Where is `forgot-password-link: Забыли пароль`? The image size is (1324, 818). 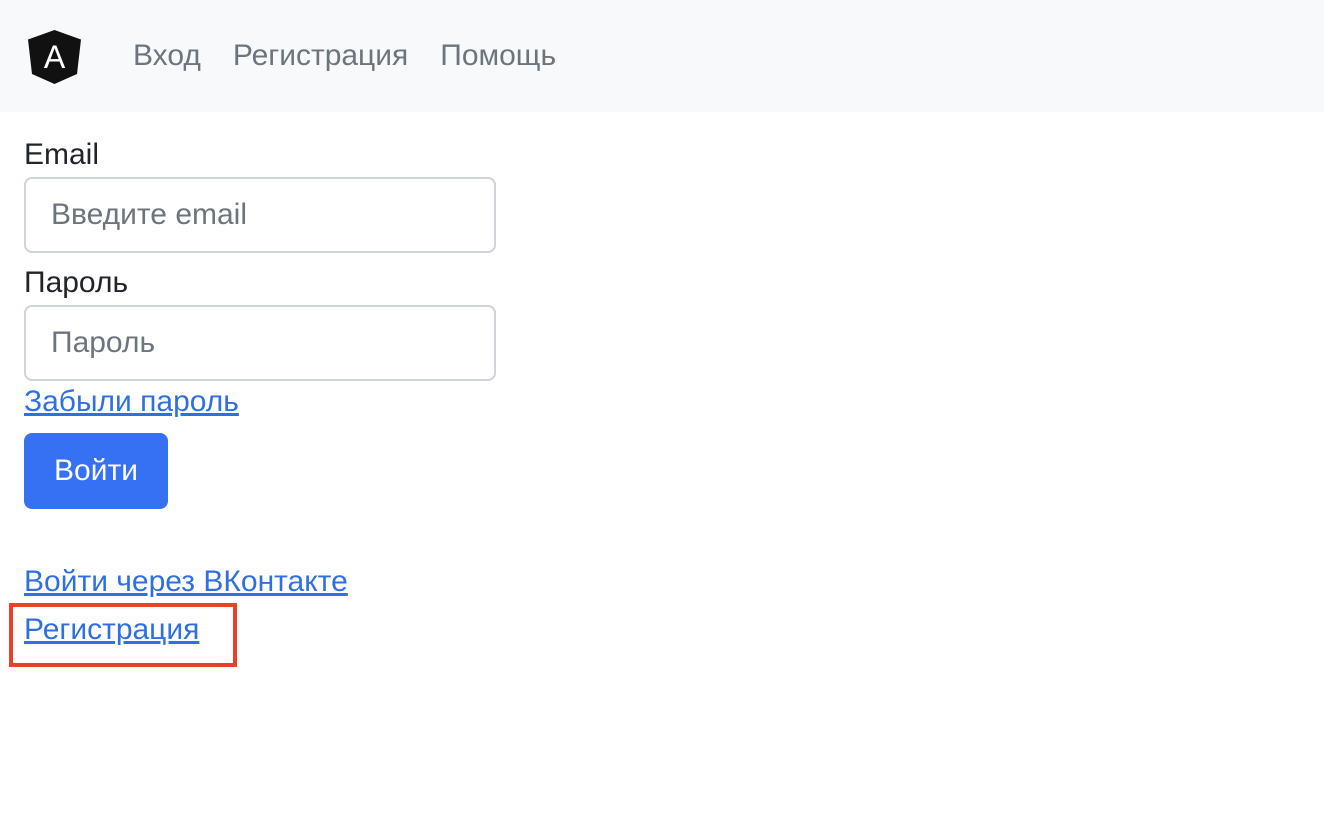
forgot-password-link: Забыли пароль is located at coordinates (131, 402).